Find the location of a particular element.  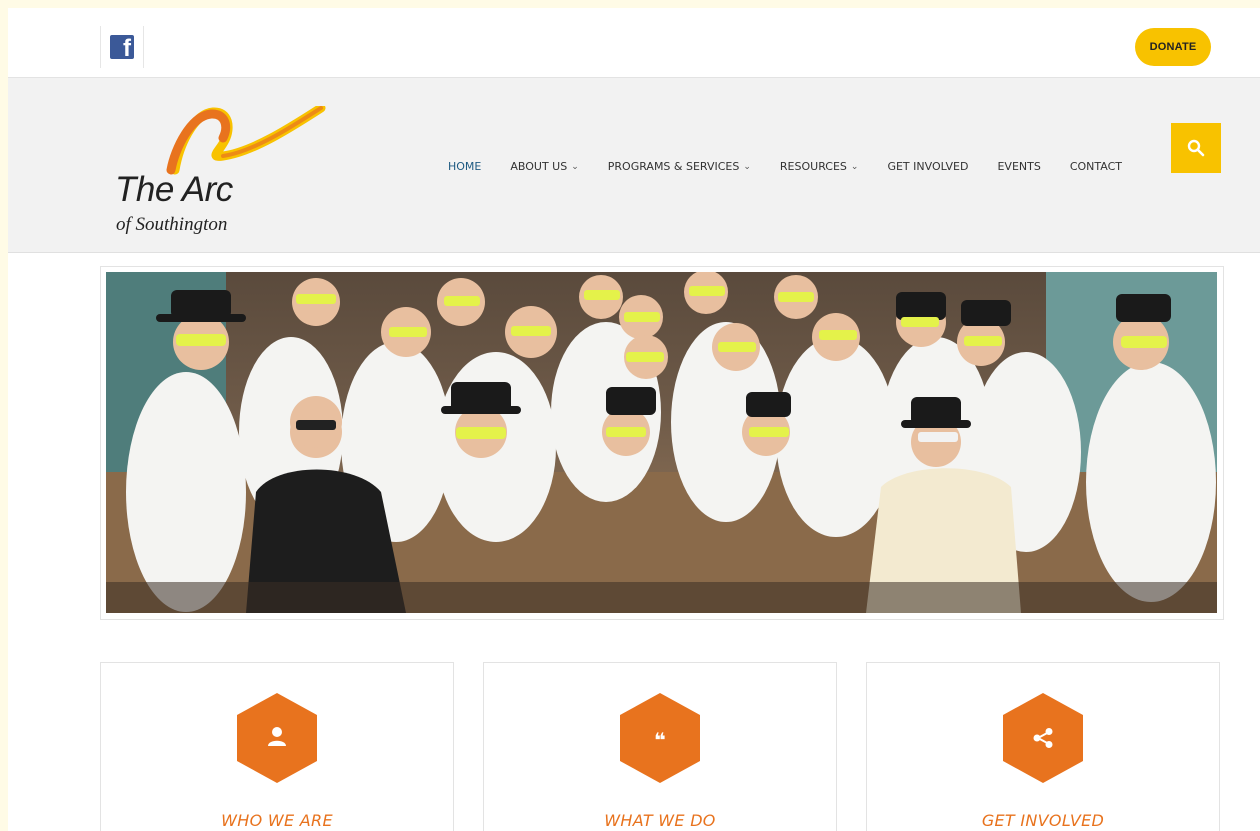

nav-item-resources: RESOURCES ⌄ is located at coordinates (819, 166).